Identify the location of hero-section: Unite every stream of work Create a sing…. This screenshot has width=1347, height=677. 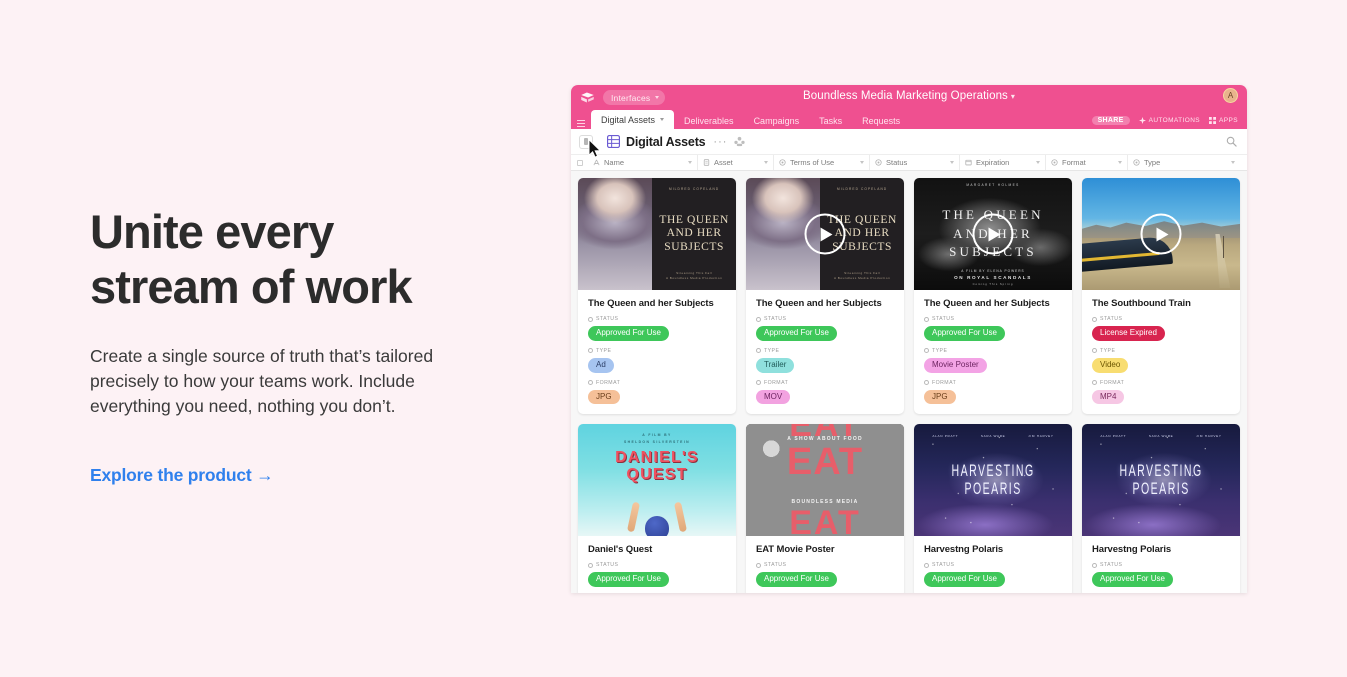
(310, 345).